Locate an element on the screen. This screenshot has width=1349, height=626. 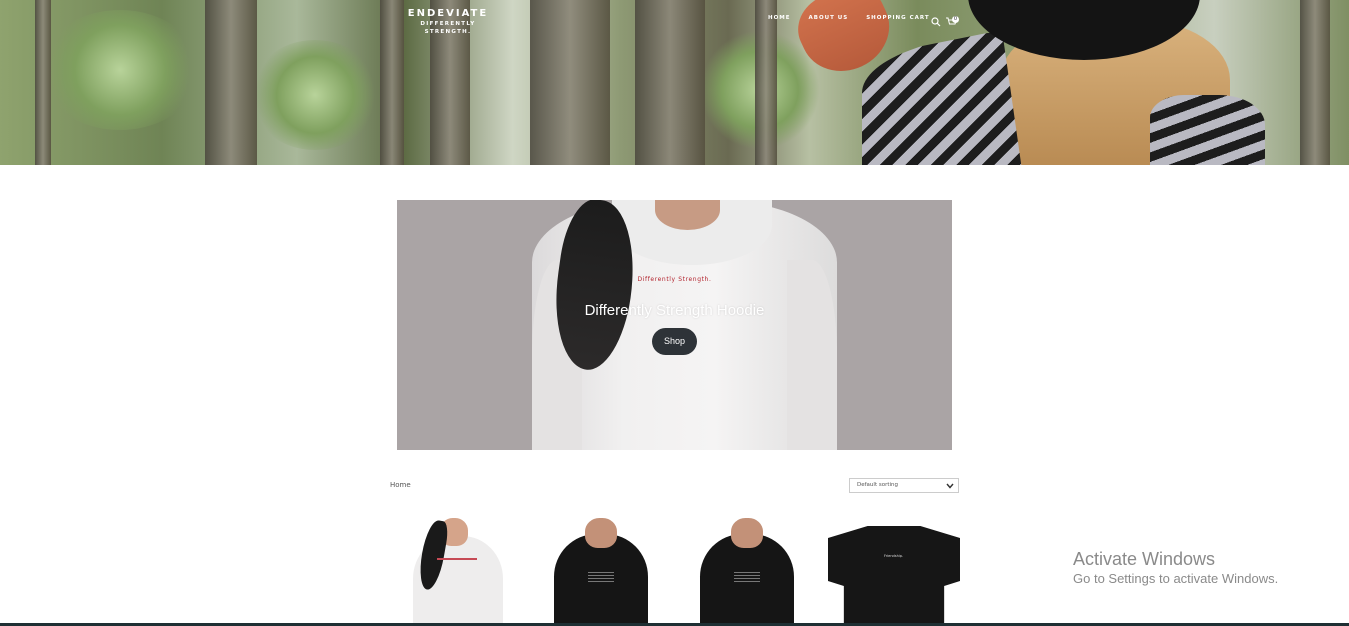
site-logo: ENDEVIATE DIFFERENTLY STRENGTH. is located at coordinates (448, 22).